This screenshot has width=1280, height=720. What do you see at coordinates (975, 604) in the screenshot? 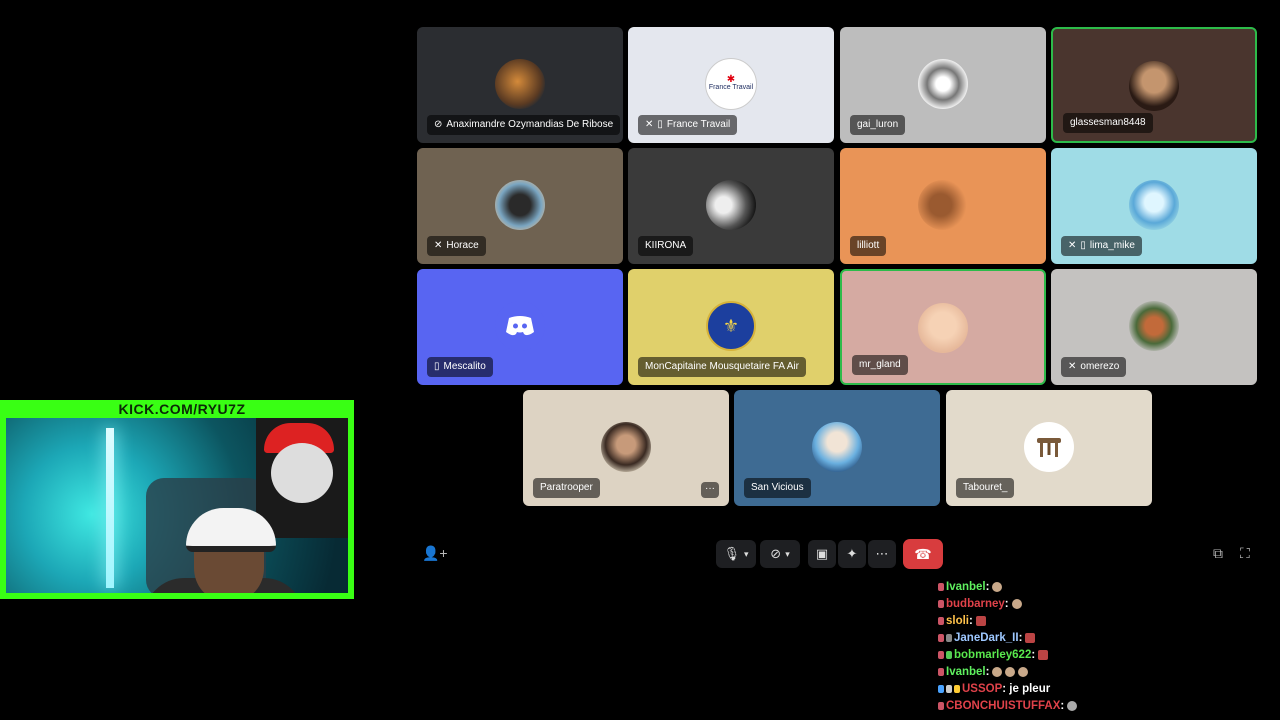
I see `chat-username: budbarney` at bounding box center [975, 604].